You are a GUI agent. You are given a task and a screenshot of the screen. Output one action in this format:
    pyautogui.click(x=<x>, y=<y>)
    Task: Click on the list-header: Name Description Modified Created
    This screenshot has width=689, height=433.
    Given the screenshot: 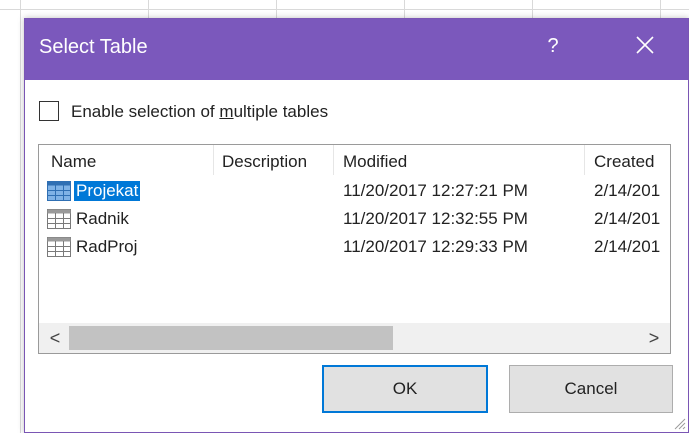 What is the action you would take?
    pyautogui.click(x=354, y=160)
    